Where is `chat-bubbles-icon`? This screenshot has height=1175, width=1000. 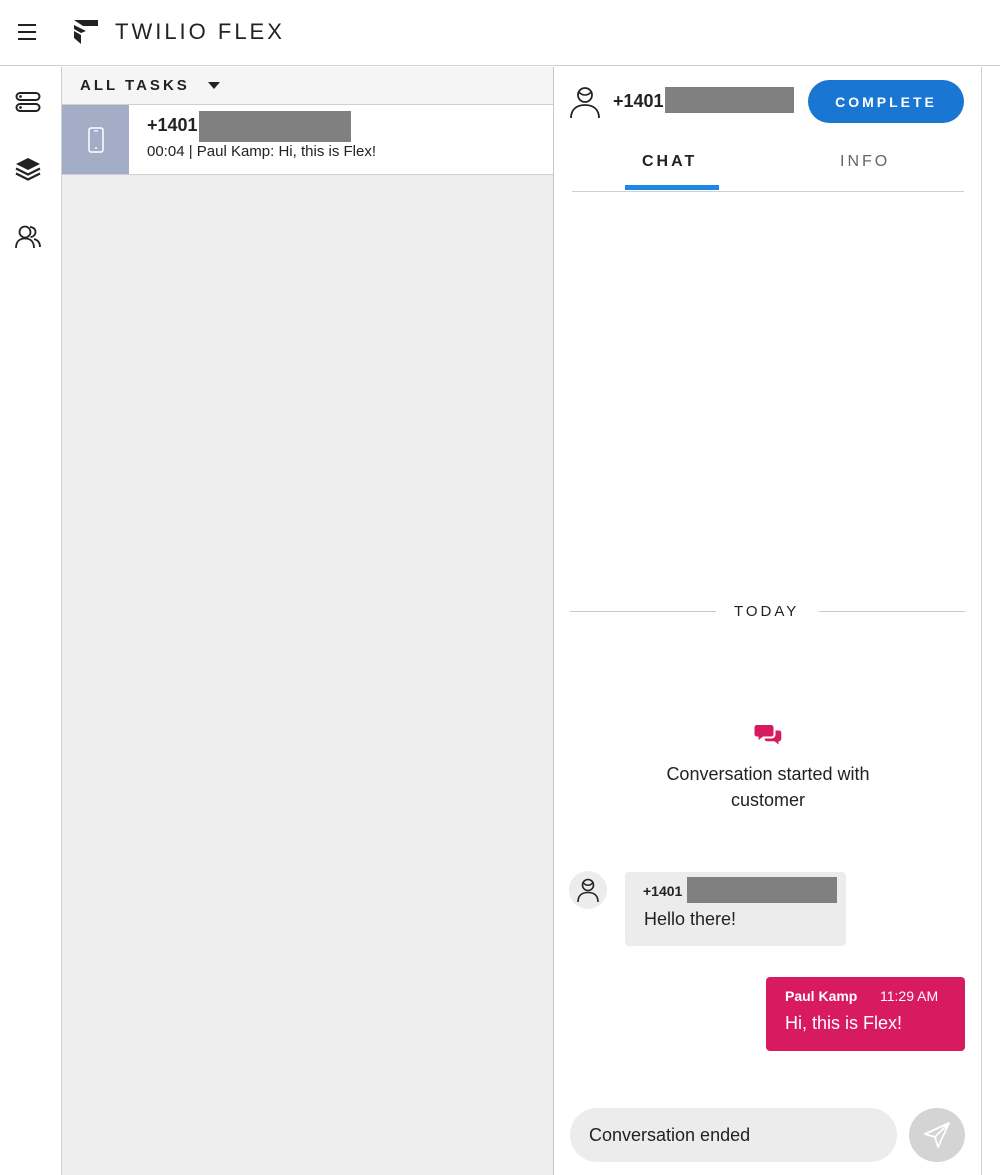 chat-bubbles-icon is located at coordinates (768, 735).